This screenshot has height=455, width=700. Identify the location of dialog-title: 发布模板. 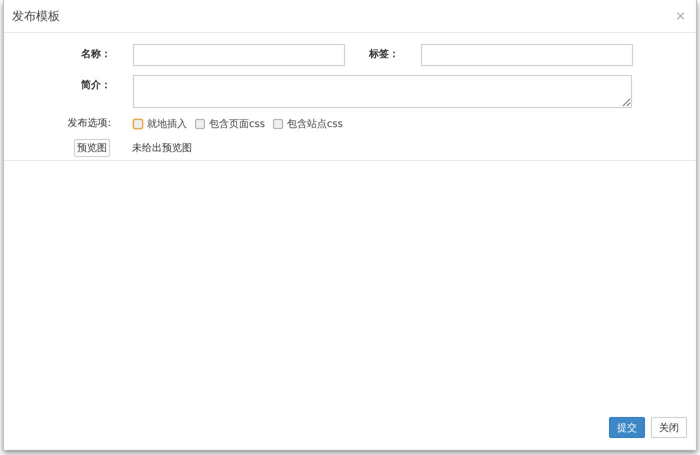
(36, 16).